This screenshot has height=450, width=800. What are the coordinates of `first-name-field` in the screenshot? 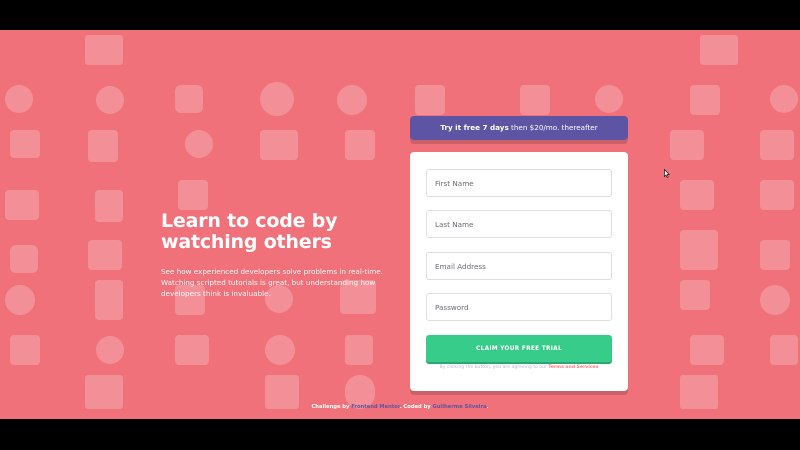 It's located at (519, 183).